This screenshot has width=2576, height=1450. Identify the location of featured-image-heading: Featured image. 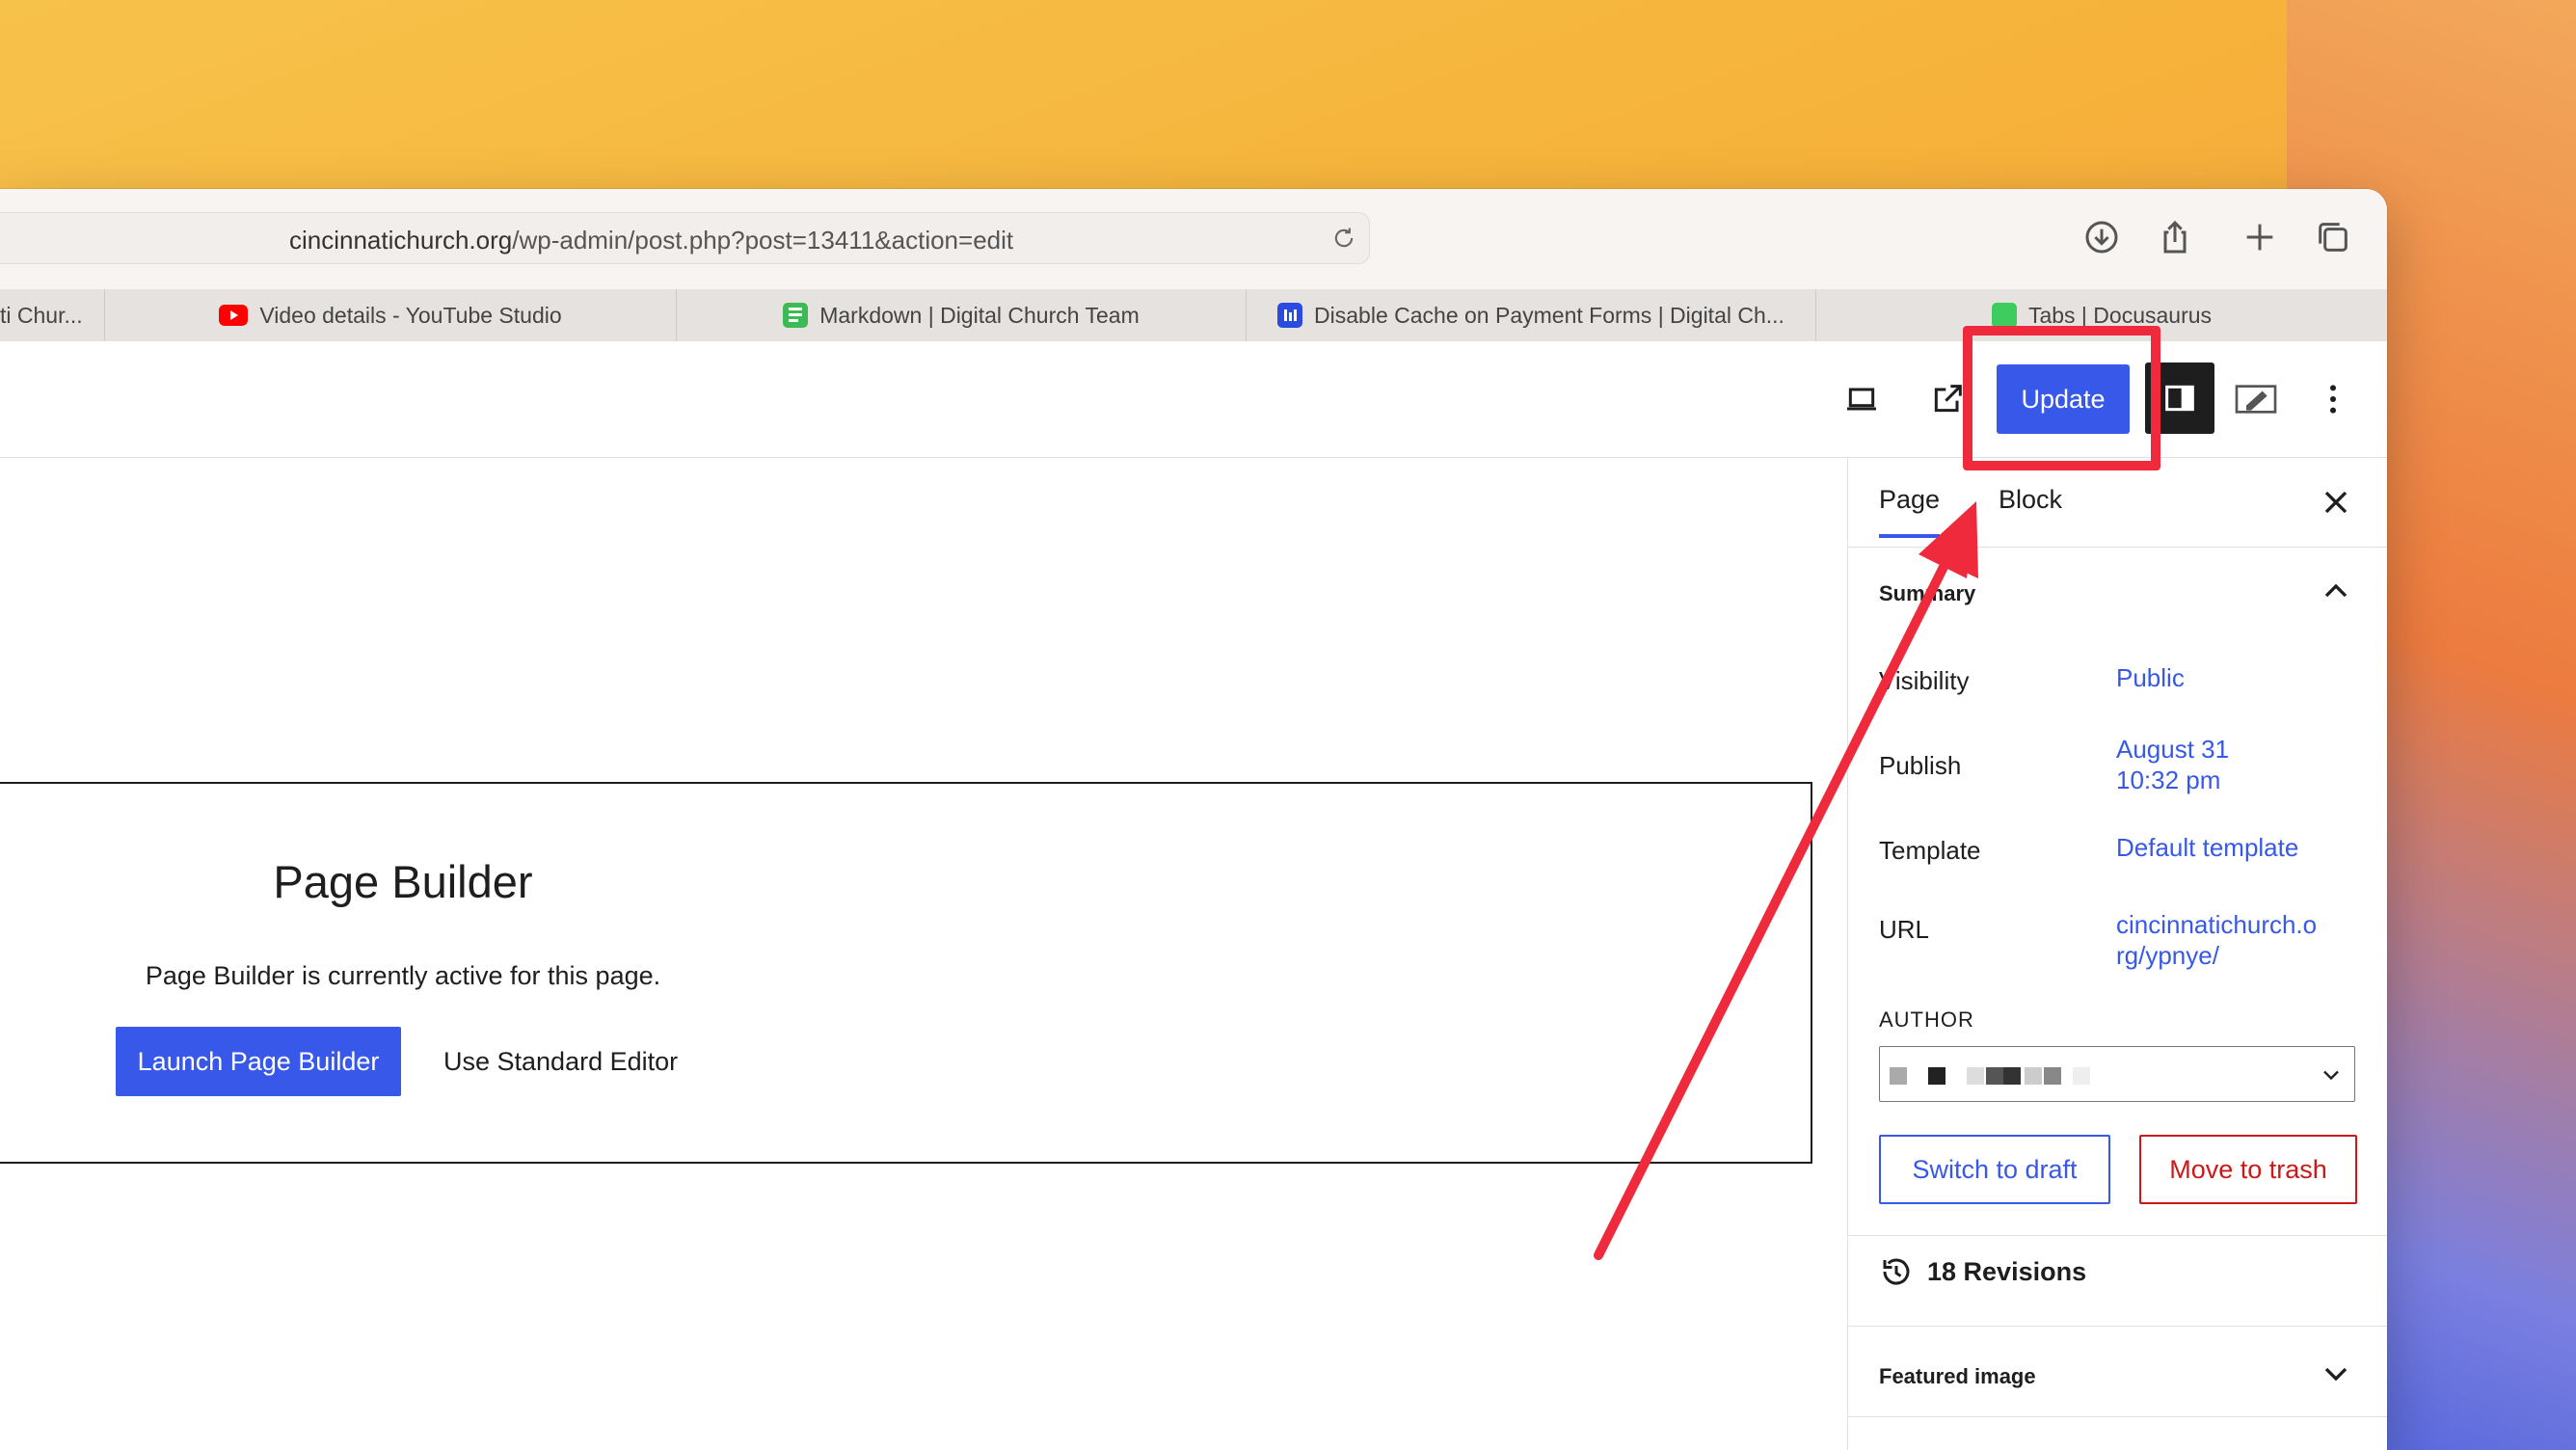
(1958, 1376).